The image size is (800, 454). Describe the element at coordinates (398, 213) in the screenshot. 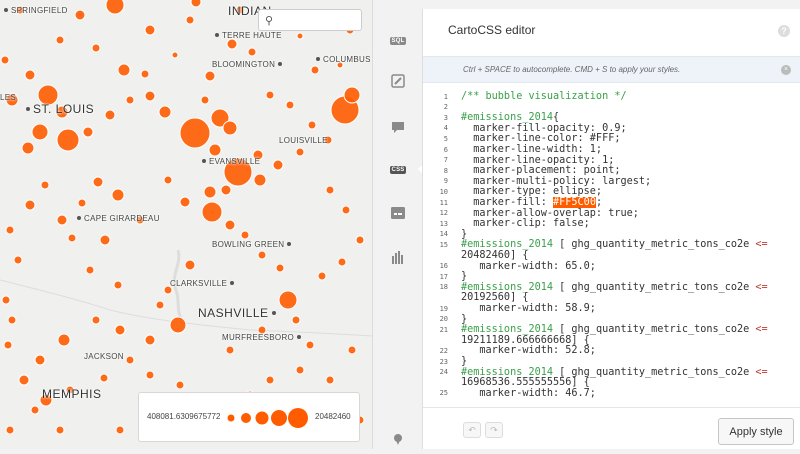

I see `legend-tab` at that location.